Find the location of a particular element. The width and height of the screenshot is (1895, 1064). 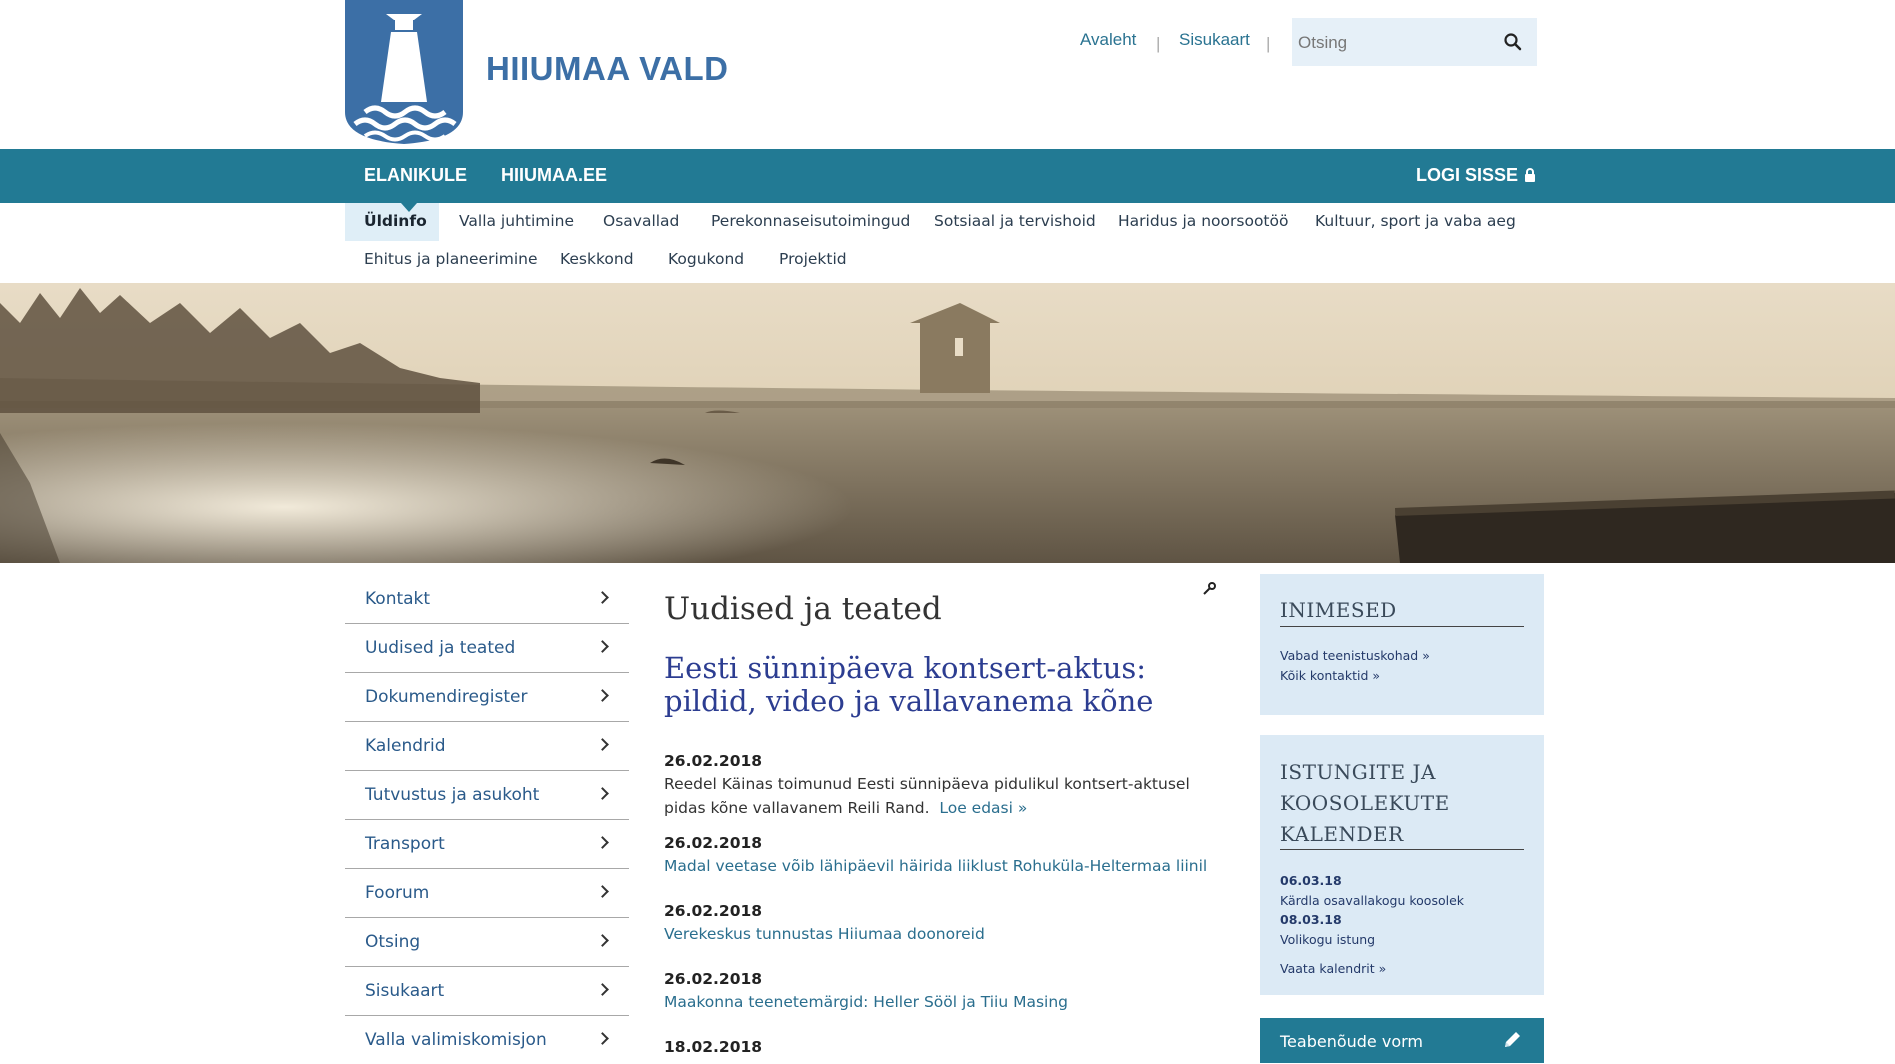

search-box is located at coordinates (1414, 43).